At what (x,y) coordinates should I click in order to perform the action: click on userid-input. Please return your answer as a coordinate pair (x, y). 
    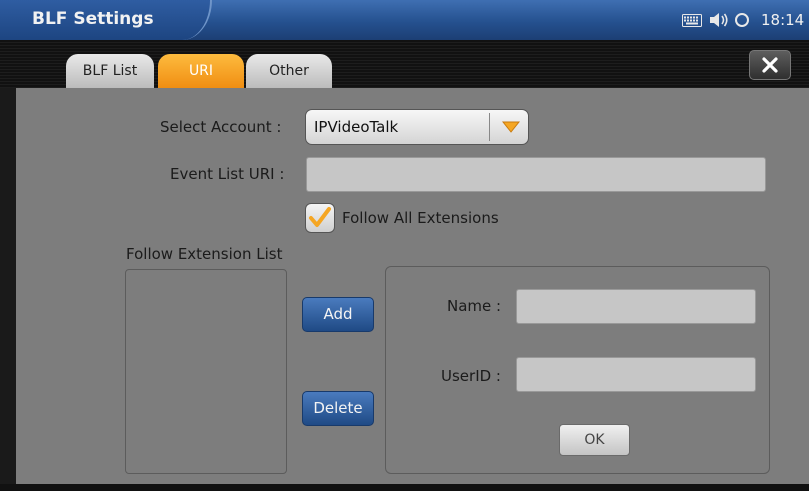
    Looking at the image, I should click on (636, 374).